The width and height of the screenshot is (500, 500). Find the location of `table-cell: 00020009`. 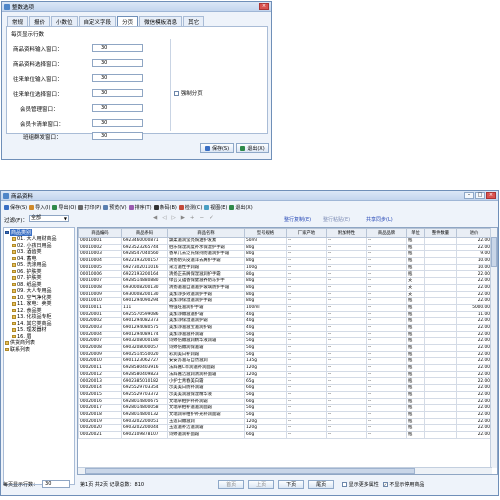

table-cell: 00020009 is located at coordinates (100, 354).